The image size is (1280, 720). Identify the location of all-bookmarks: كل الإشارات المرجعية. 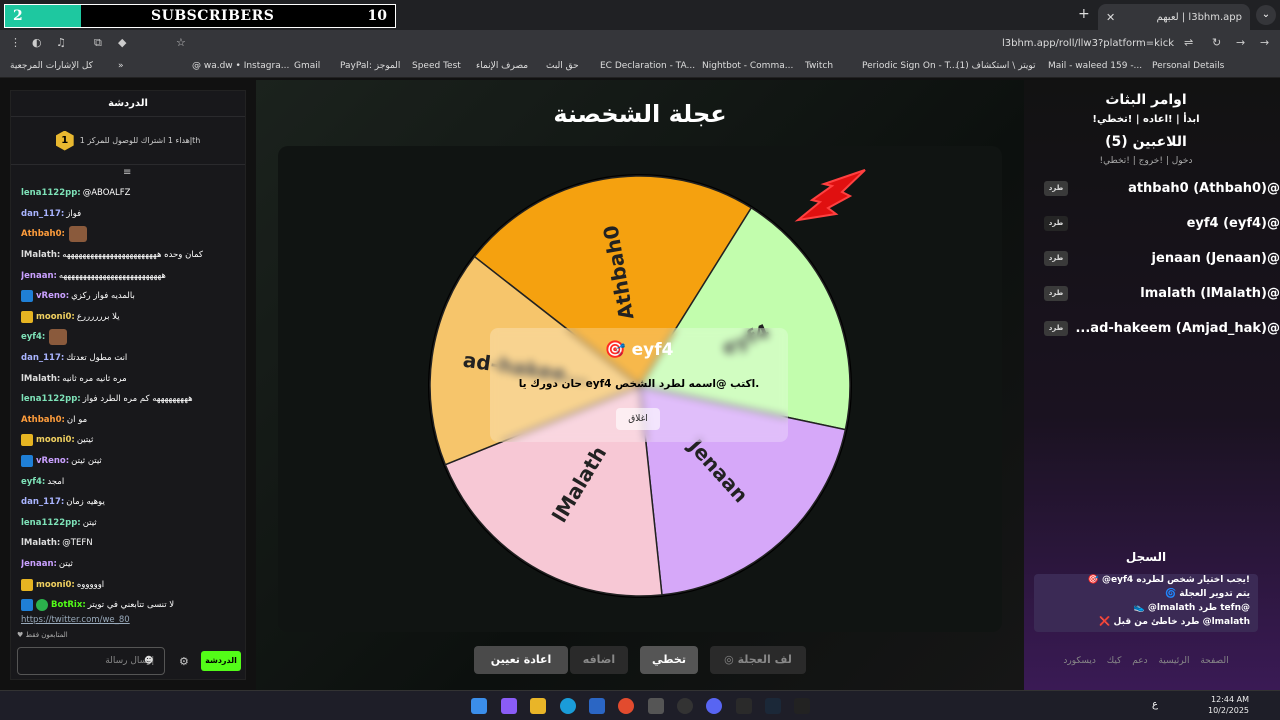
(51, 66).